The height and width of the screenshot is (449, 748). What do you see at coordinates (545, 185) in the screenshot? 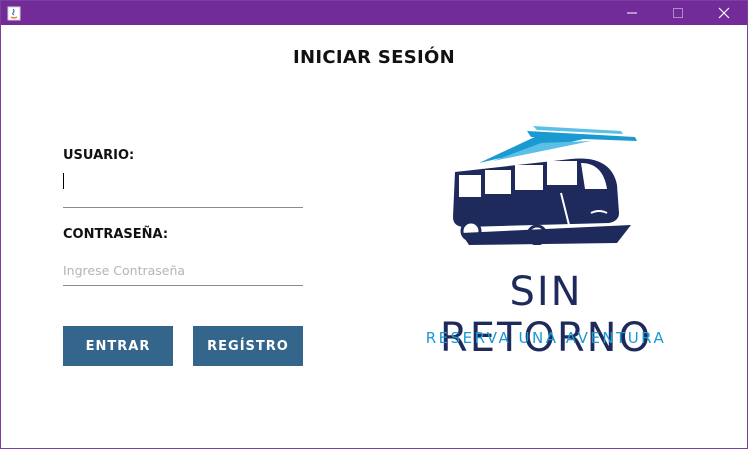
I see `bus-icon` at bounding box center [545, 185].